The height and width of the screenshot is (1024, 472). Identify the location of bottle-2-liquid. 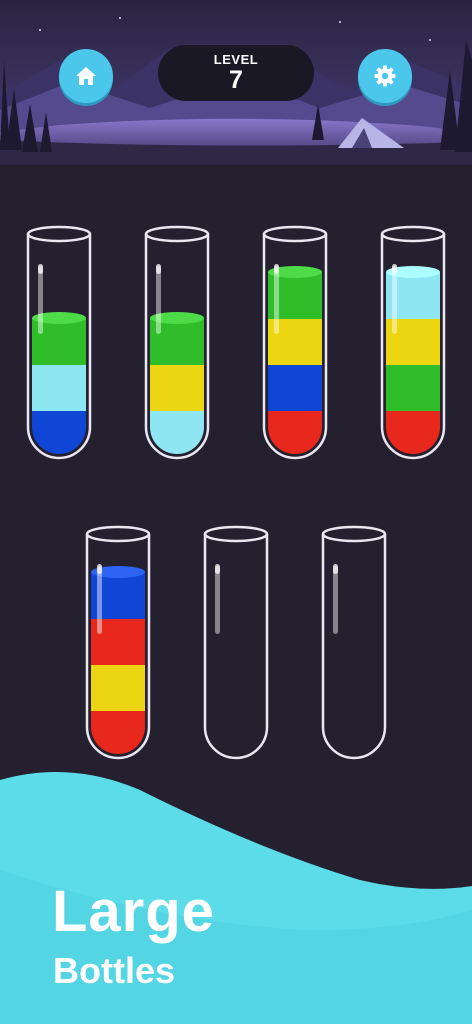
(177, 383).